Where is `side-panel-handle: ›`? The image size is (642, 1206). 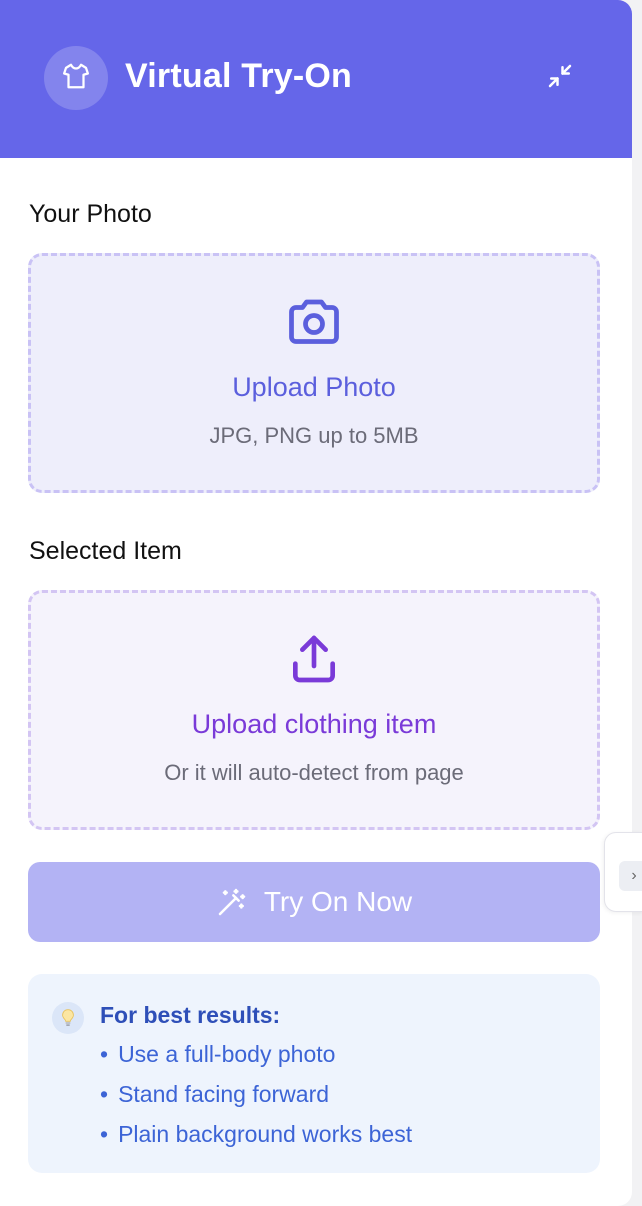 side-panel-handle: › is located at coordinates (623, 872).